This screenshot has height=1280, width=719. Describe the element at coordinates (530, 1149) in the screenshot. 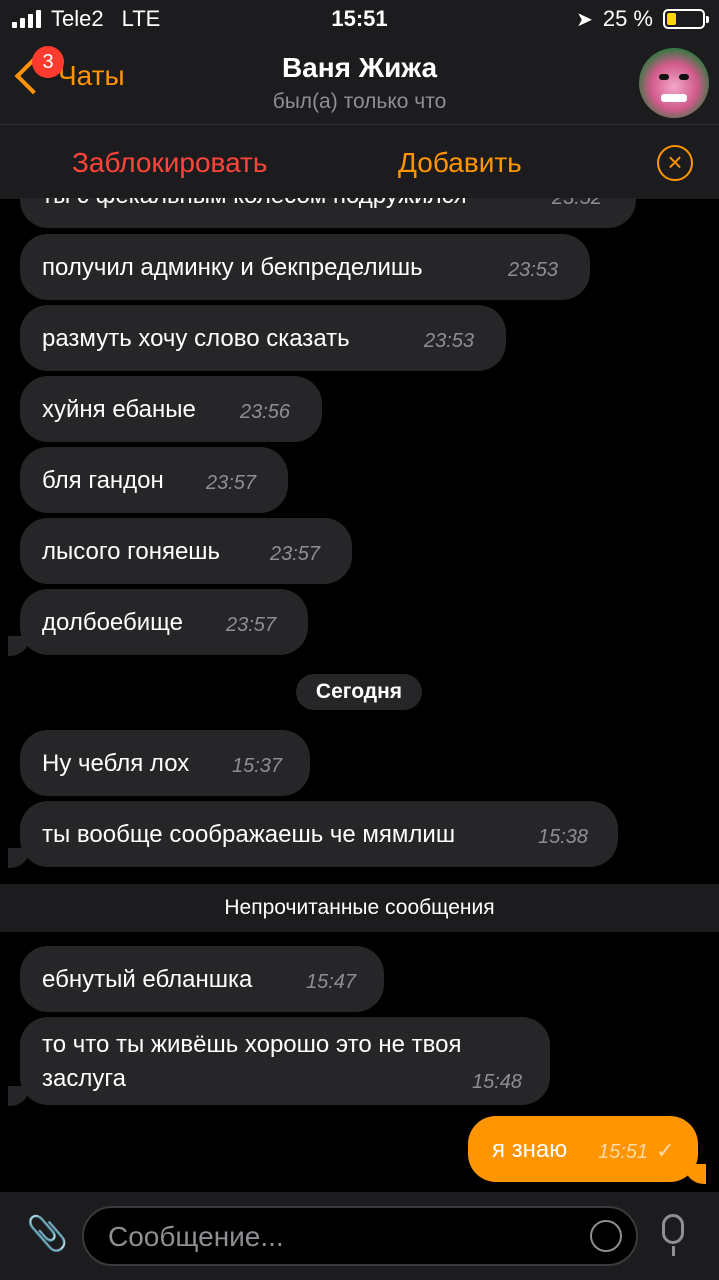

I see `message-text: я знаю` at that location.